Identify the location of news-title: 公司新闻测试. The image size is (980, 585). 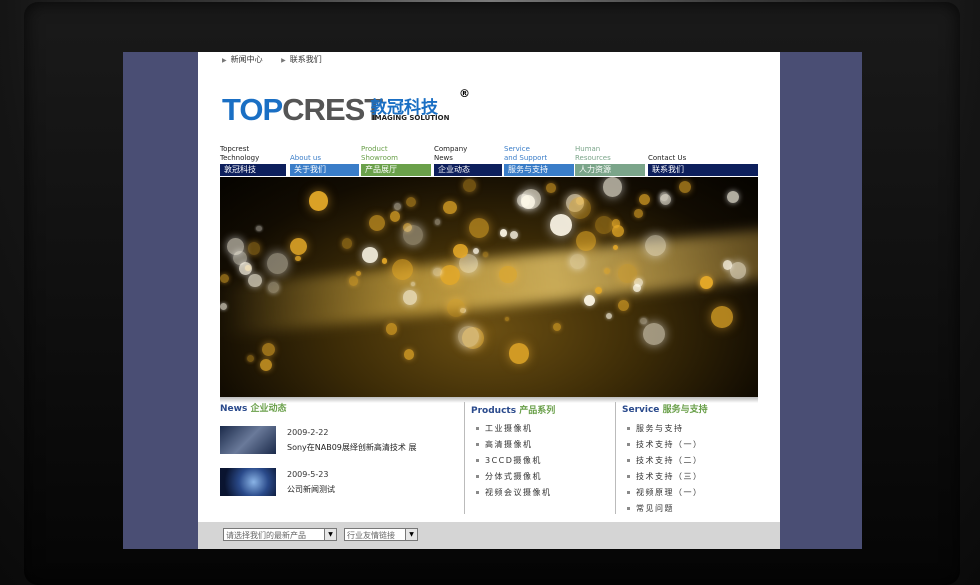
(311, 489).